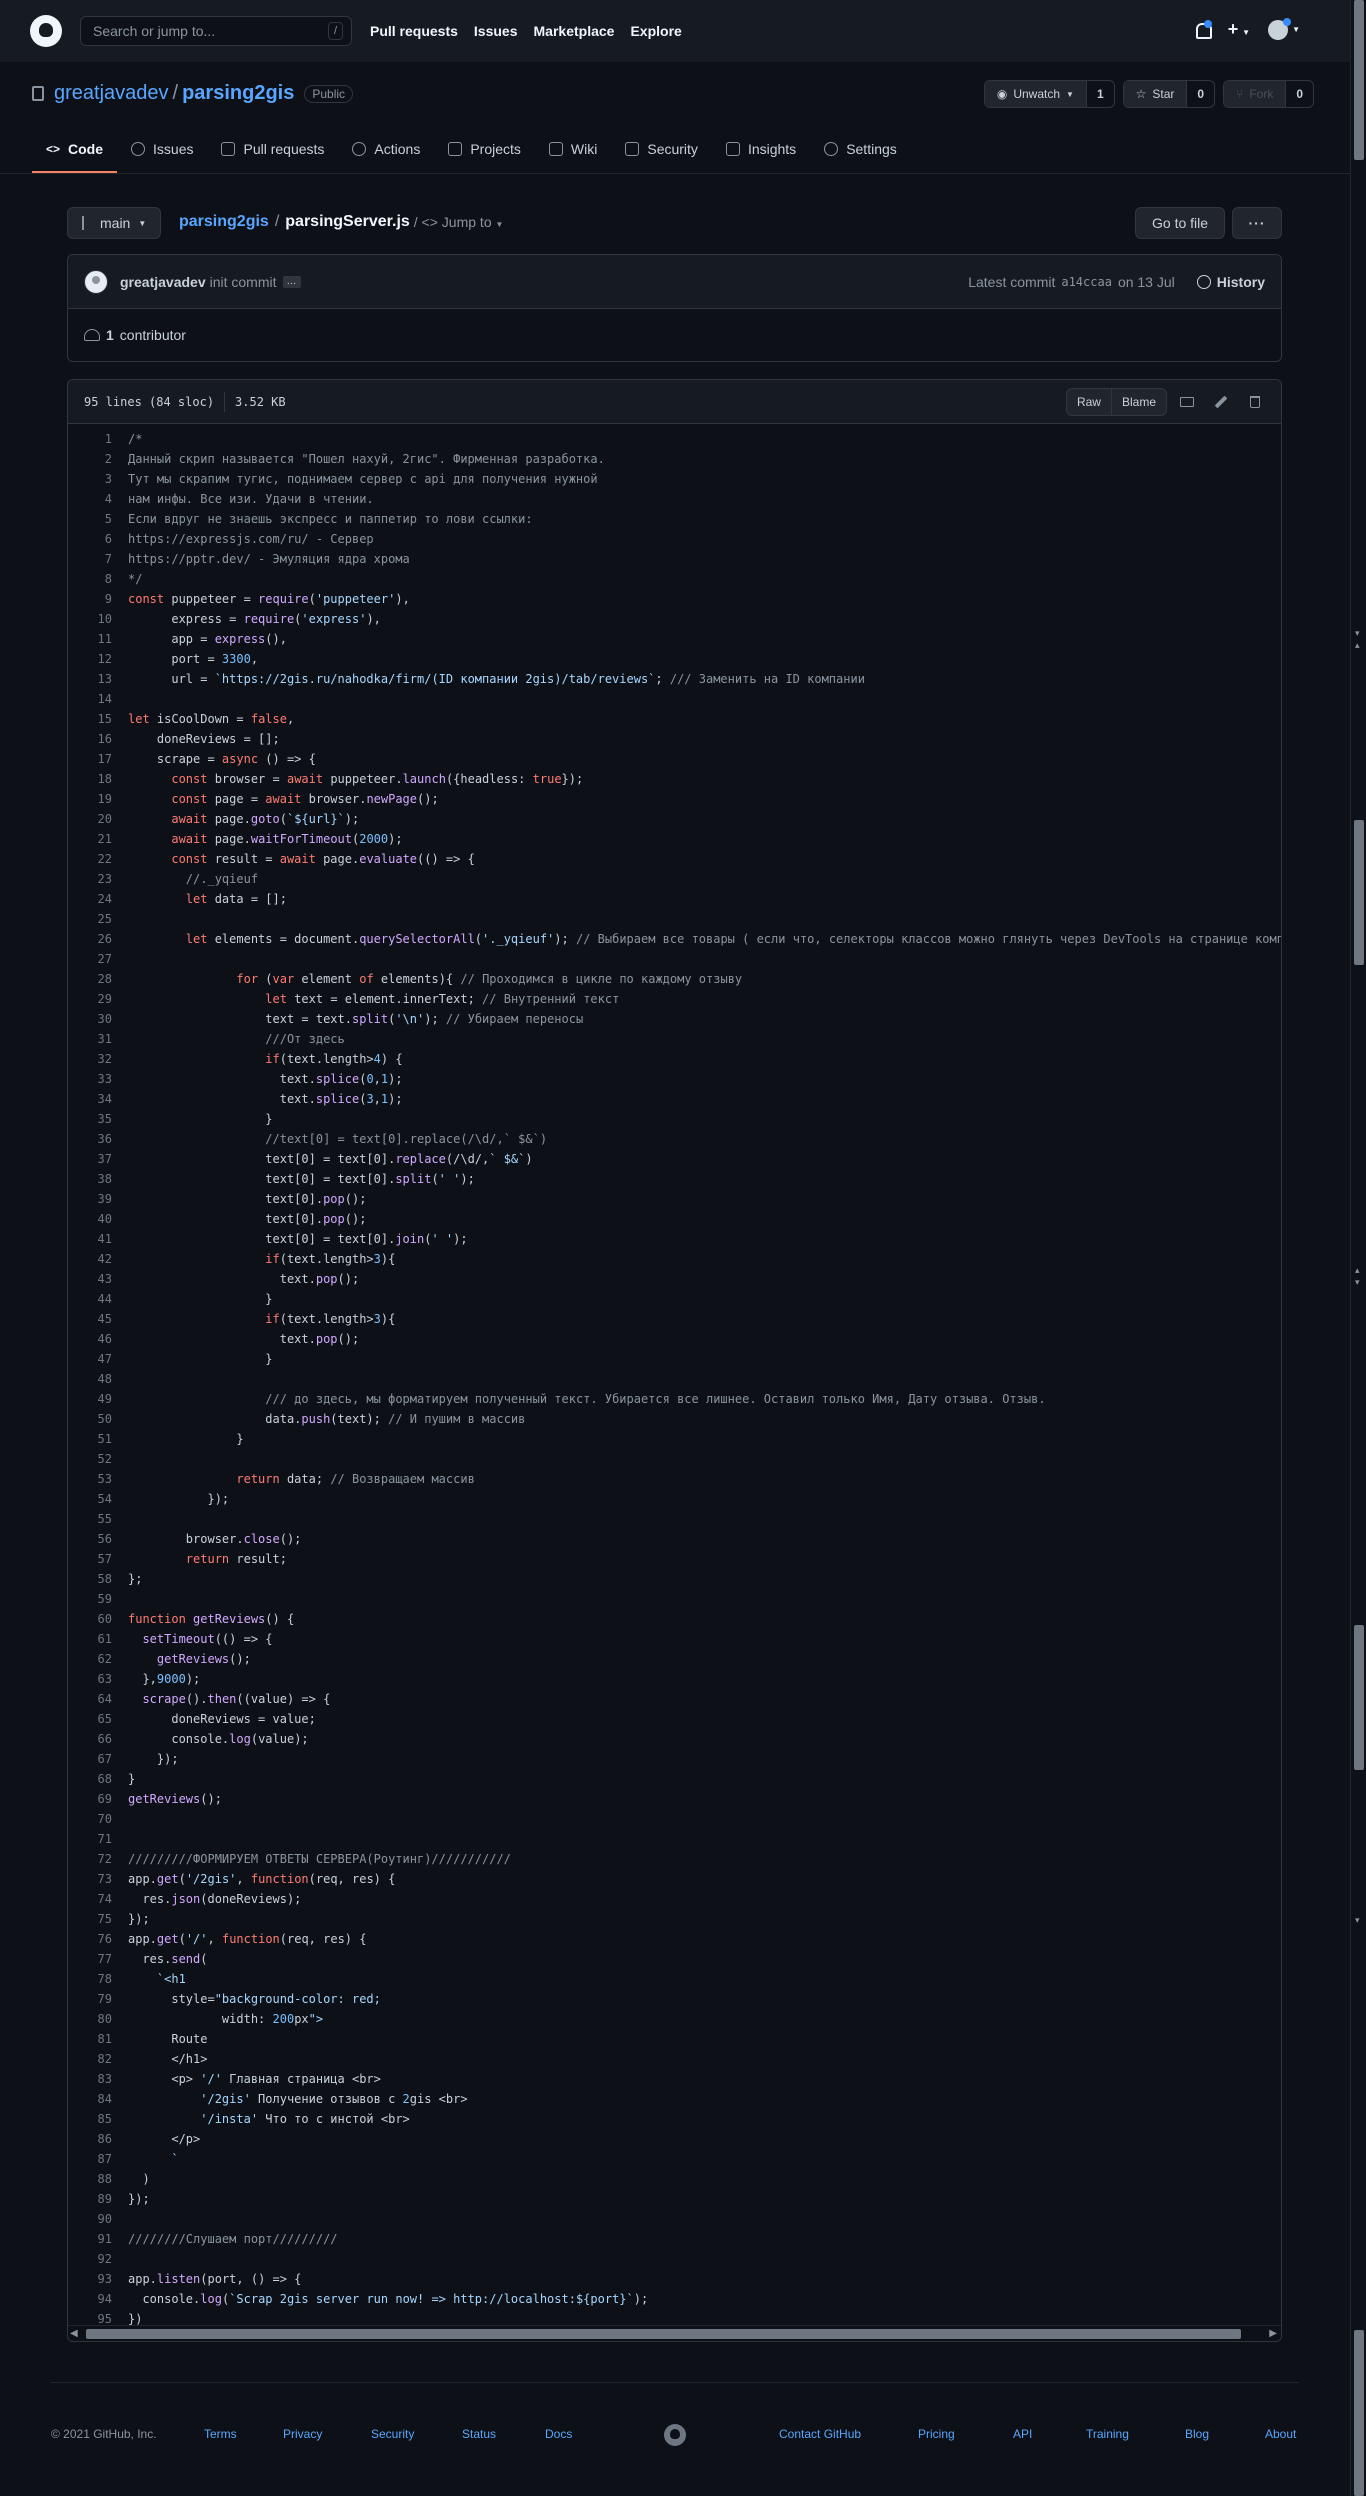 Image resolution: width=1366 pixels, height=2496 pixels. I want to click on line-number: 66, so click(90, 1739).